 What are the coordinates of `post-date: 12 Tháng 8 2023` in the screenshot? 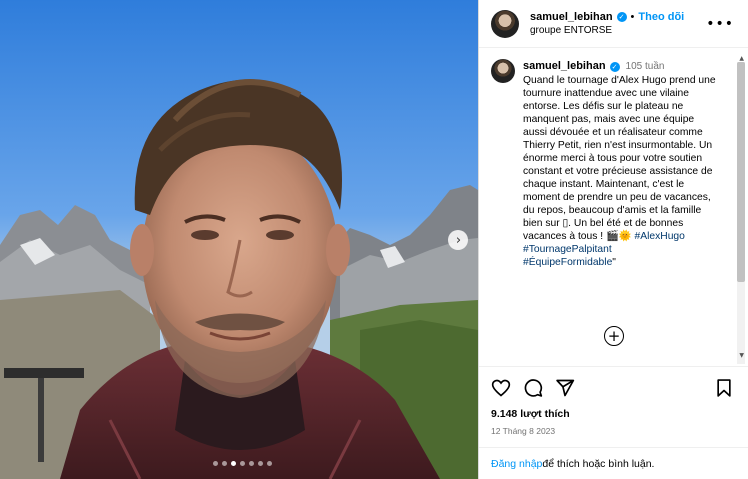 It's located at (613, 431).